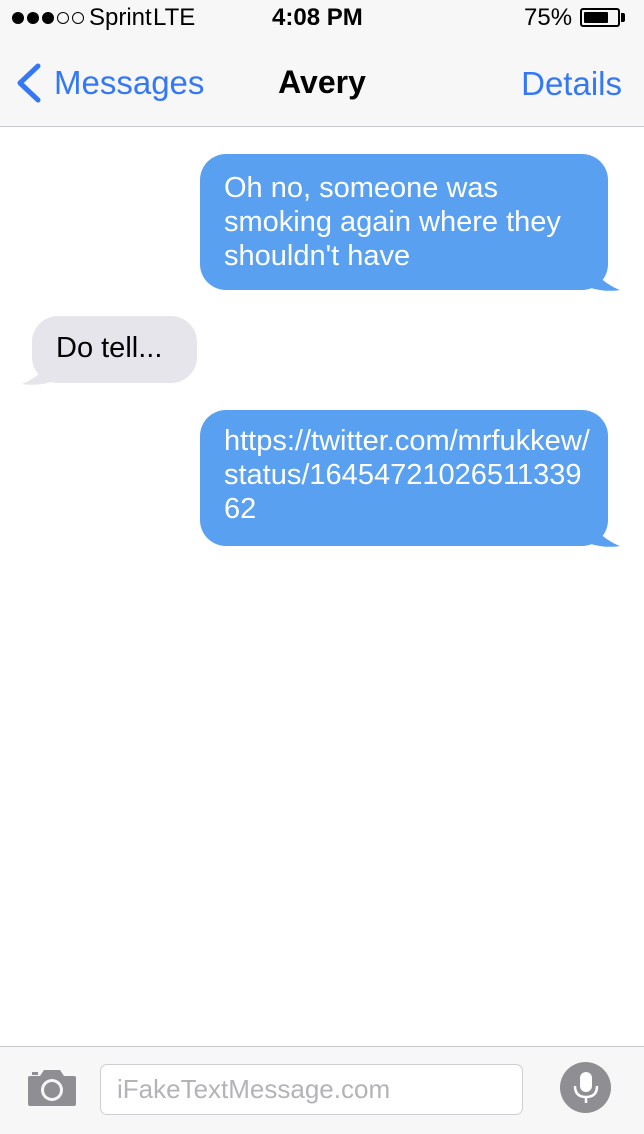  I want to click on back-button: Messages, so click(109, 83).